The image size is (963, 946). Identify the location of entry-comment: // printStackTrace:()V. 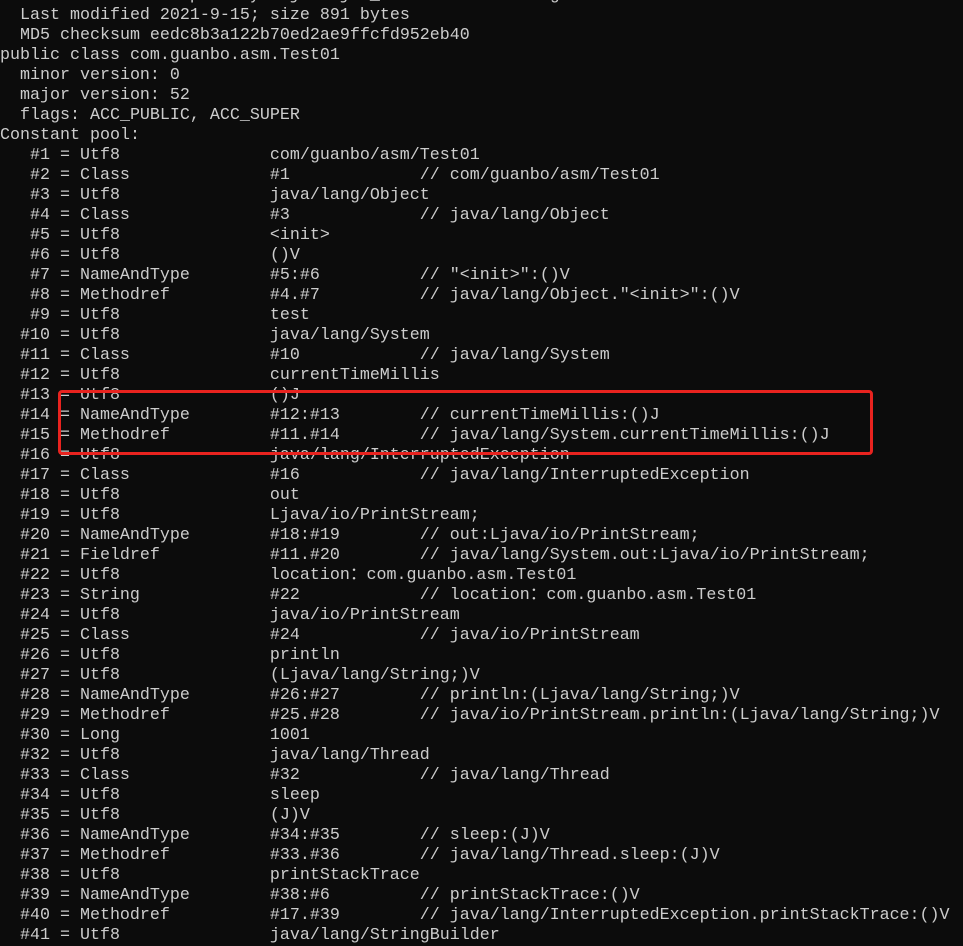
(529, 895).